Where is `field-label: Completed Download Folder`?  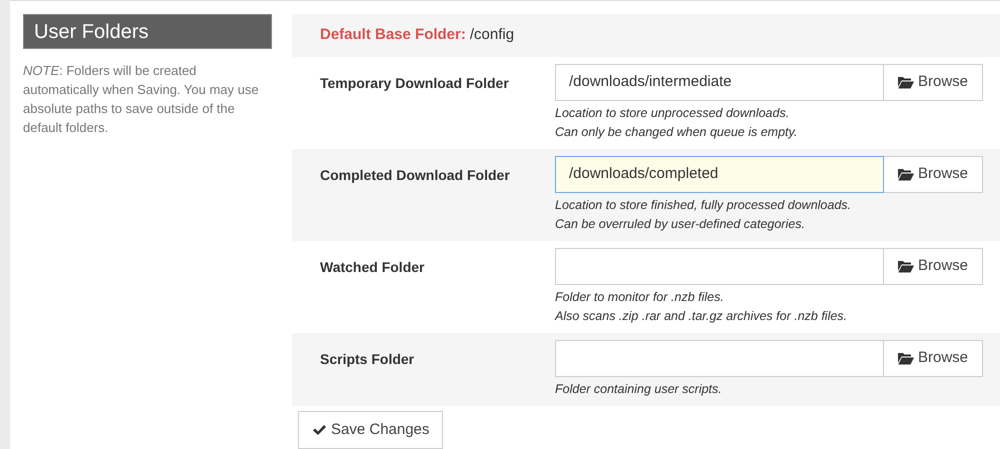 field-label: Completed Download Folder is located at coordinates (415, 175).